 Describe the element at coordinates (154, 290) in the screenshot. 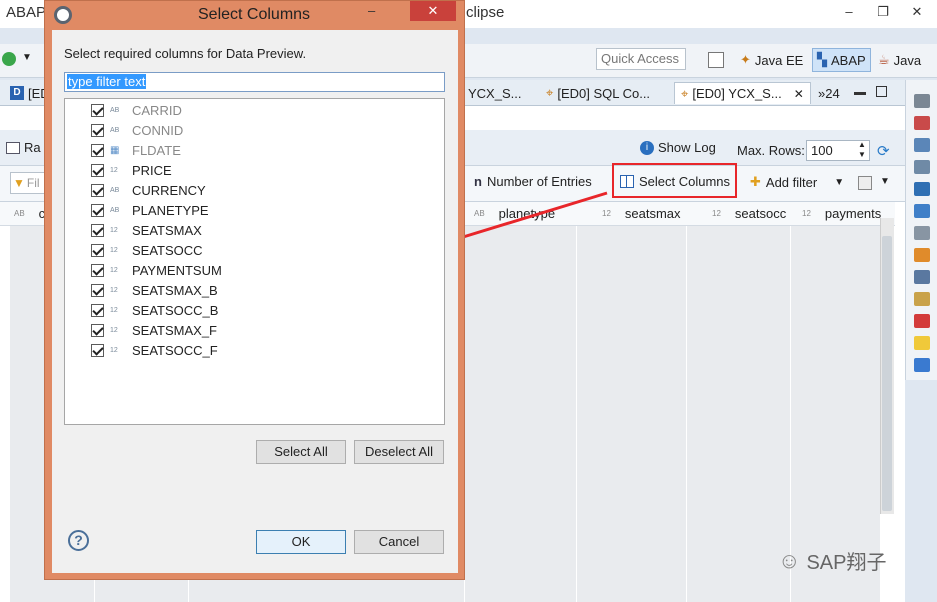

I see `list-item: 12 SEATSMAX_B` at that location.